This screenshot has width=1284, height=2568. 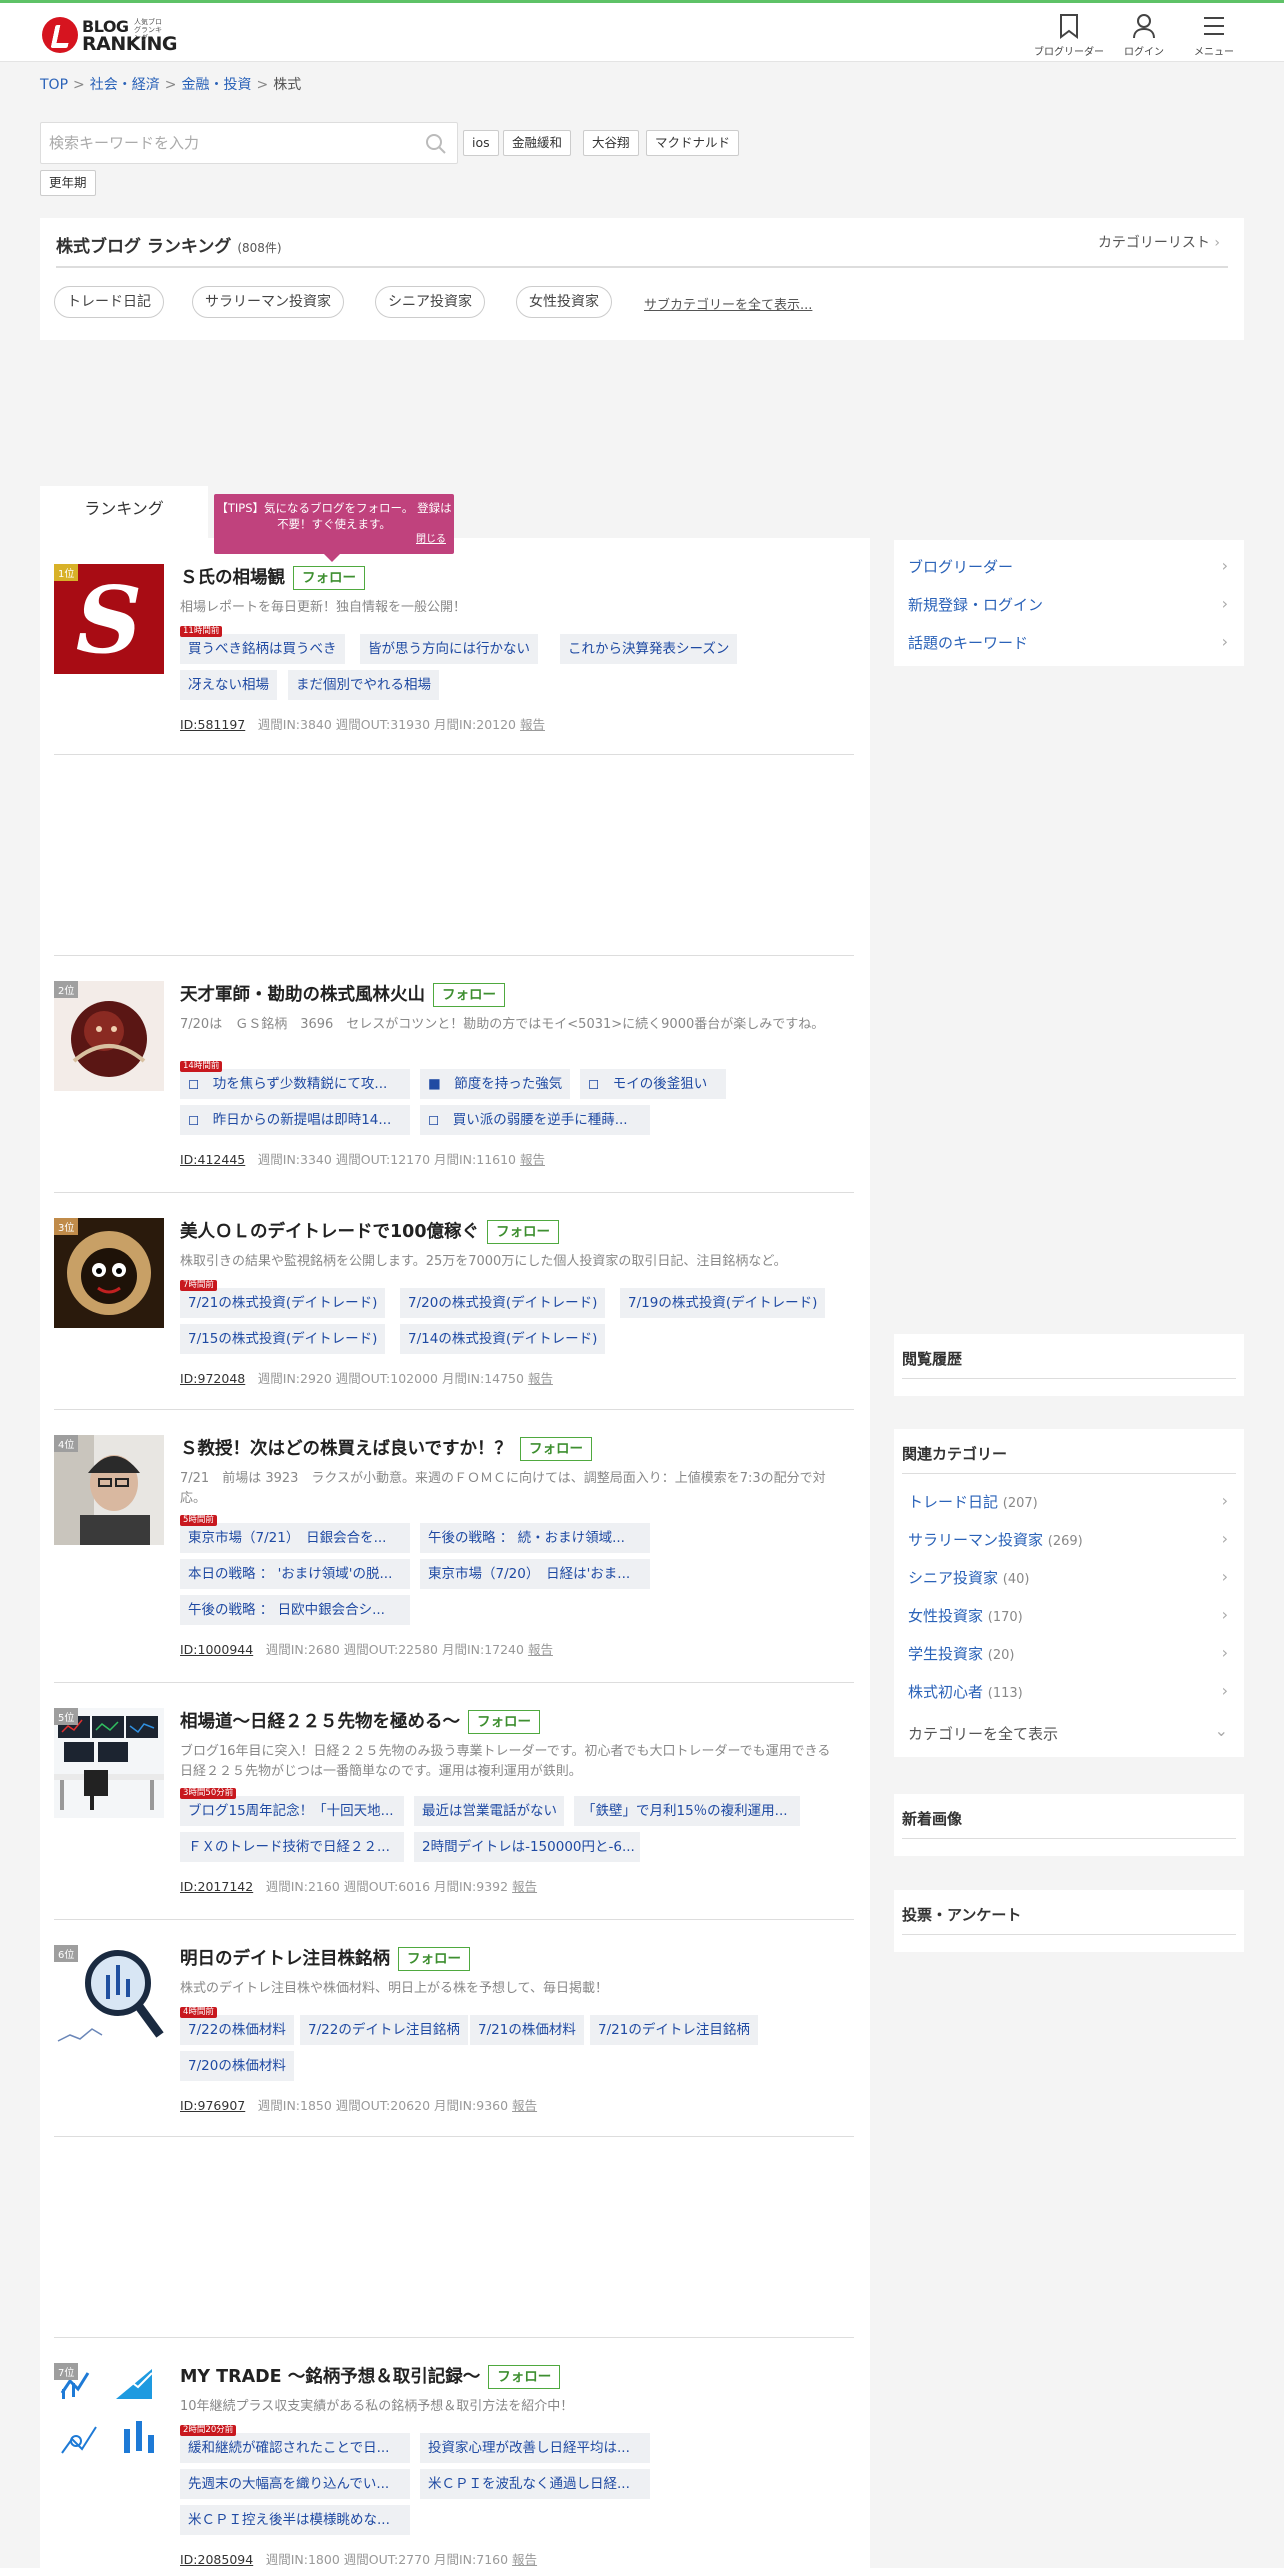 What do you see at coordinates (109, 302) in the screenshot?
I see `subcategory-pill: トレード日記` at bounding box center [109, 302].